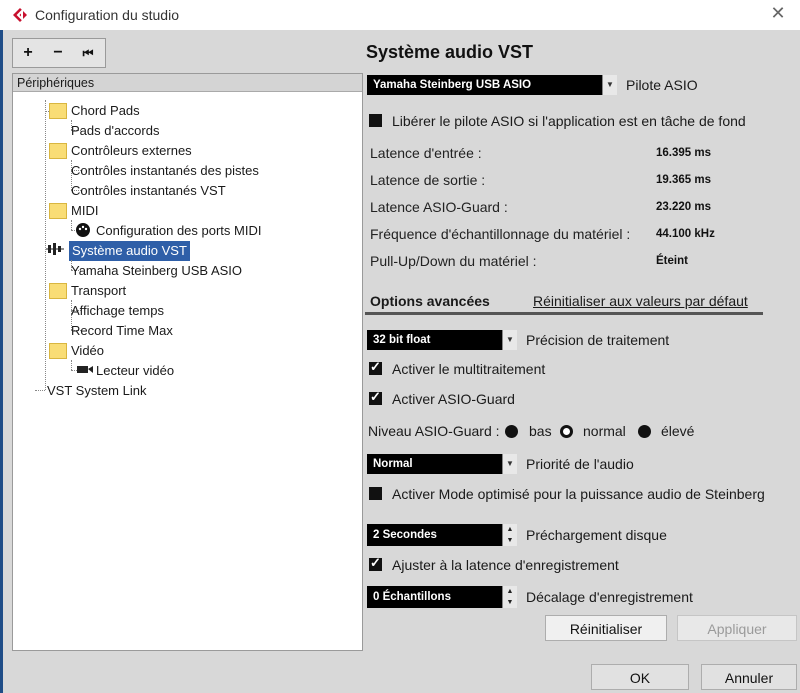 This screenshot has width=800, height=693. I want to click on advanced-options-title: Options avancées, so click(430, 301).